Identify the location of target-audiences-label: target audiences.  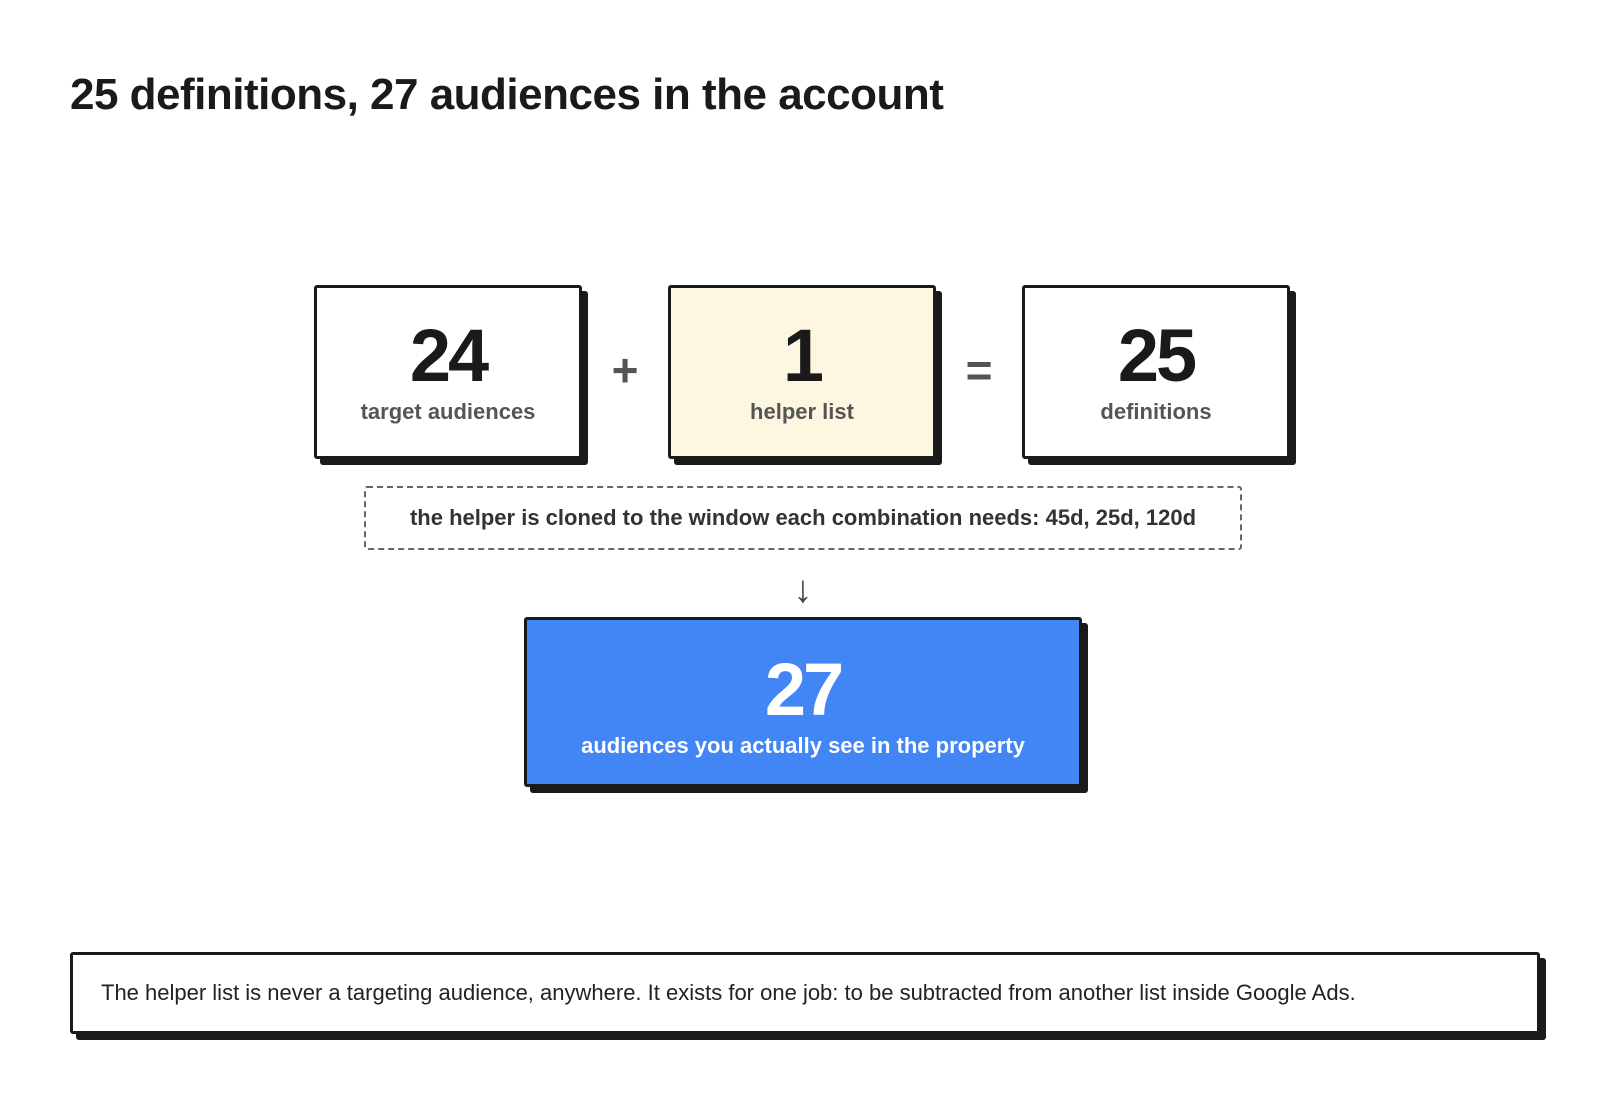
(448, 411).